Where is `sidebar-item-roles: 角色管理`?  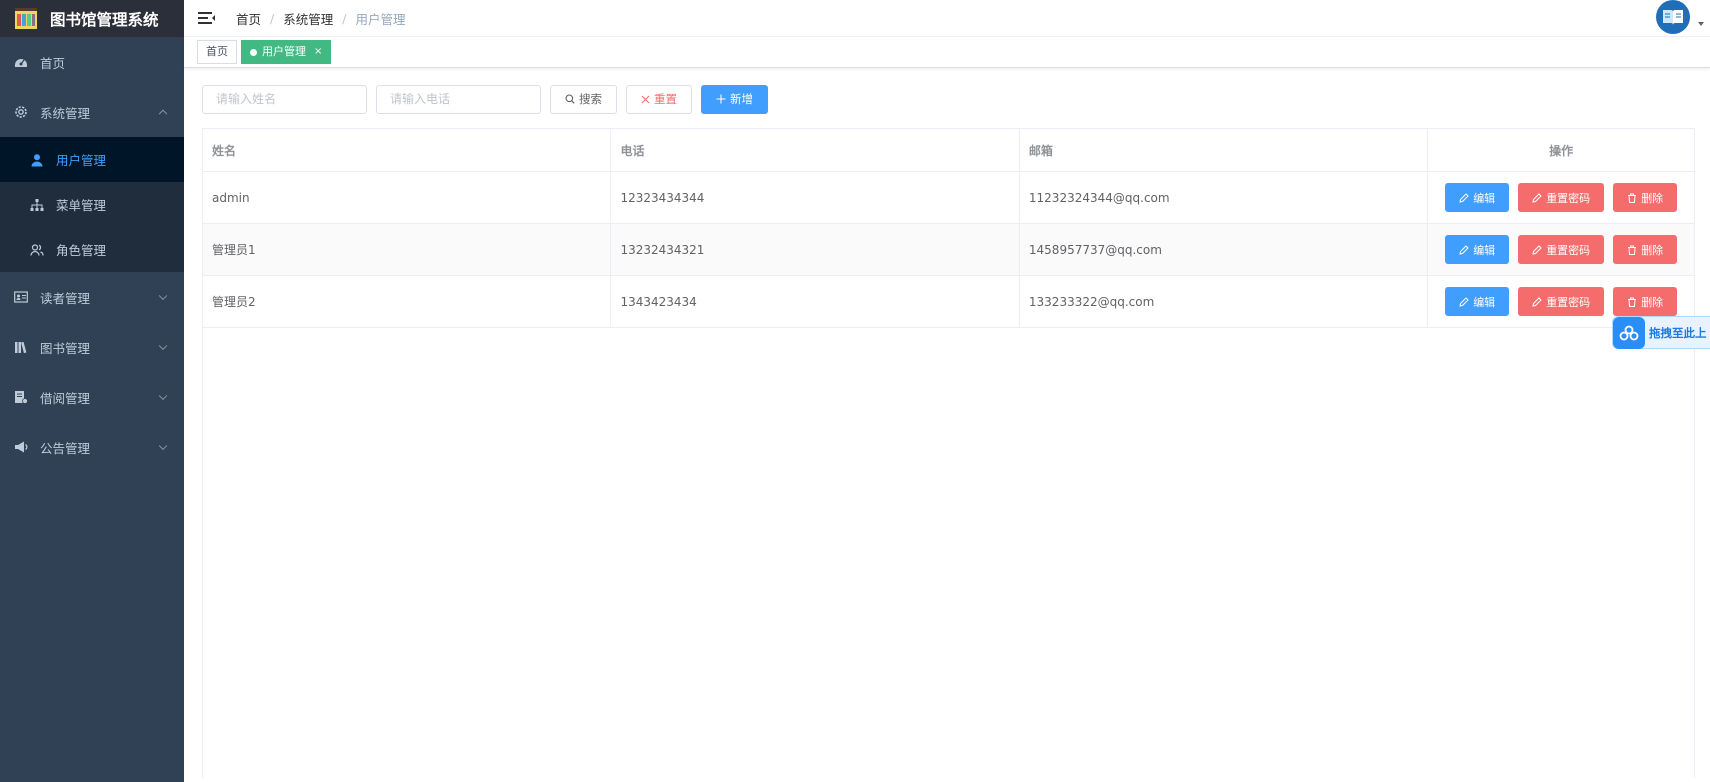
sidebar-item-roles: 角色管理 is located at coordinates (92, 249).